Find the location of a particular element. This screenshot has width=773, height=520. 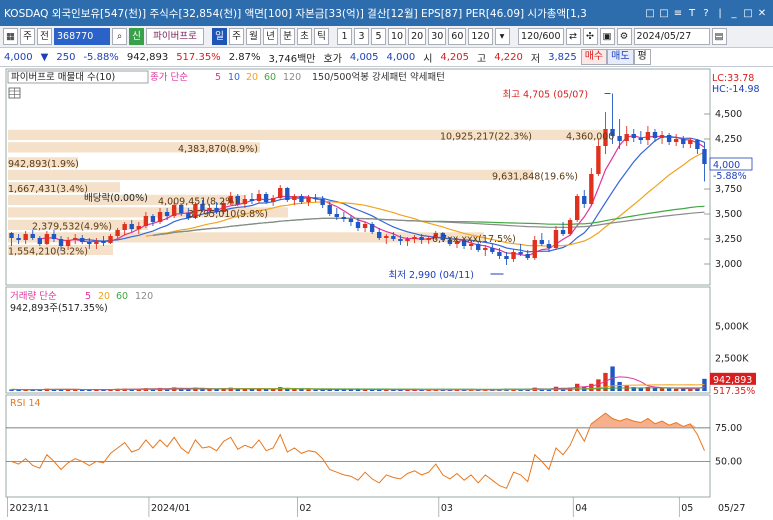

grid-icon: ▦ is located at coordinates (10, 36).